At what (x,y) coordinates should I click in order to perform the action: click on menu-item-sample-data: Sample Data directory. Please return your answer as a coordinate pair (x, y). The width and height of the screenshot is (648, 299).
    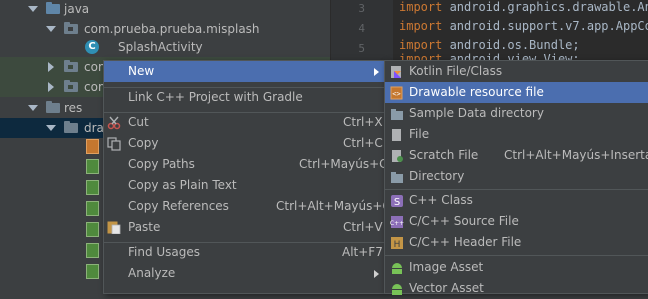
    Looking at the image, I should click on (516, 113).